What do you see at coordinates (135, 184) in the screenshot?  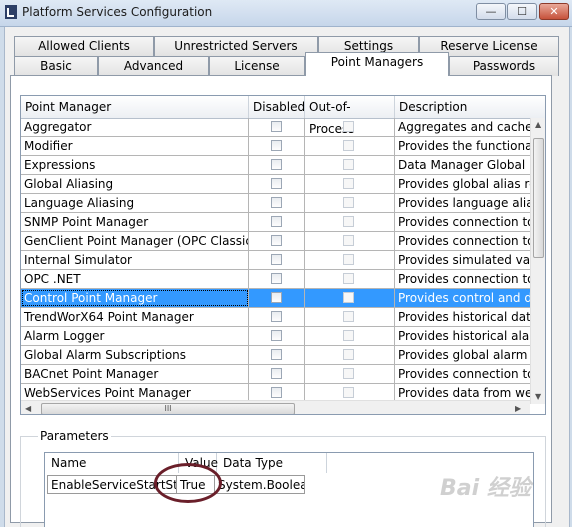 I see `point-manager-name-cell: Global Aliasing` at bounding box center [135, 184].